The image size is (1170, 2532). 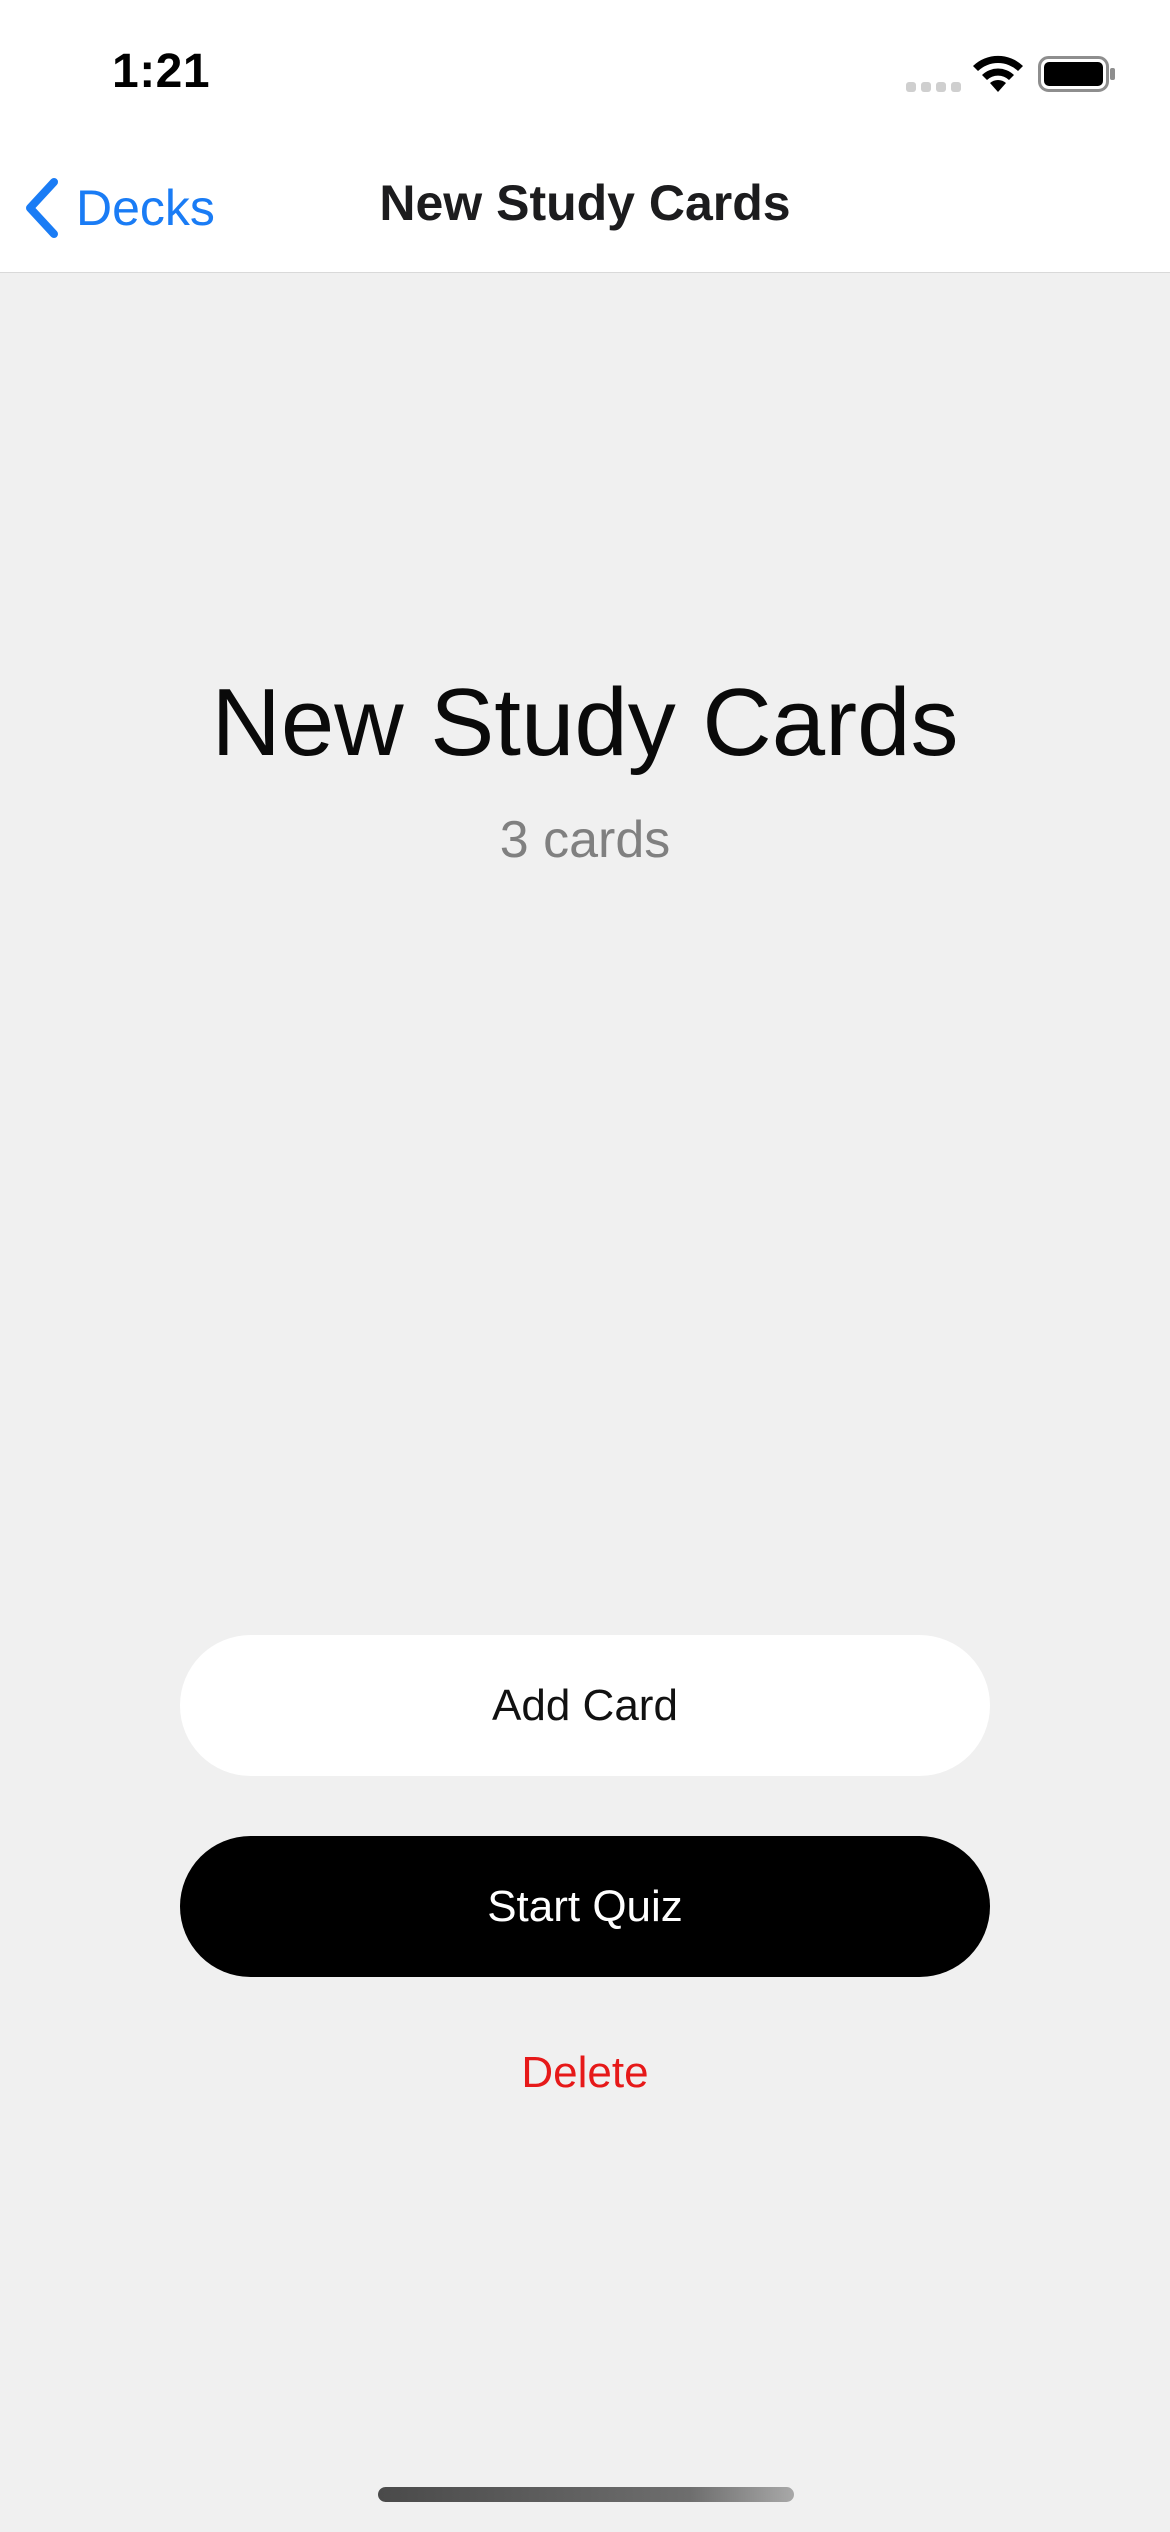 I want to click on status-time: 1:21, so click(x=161, y=71).